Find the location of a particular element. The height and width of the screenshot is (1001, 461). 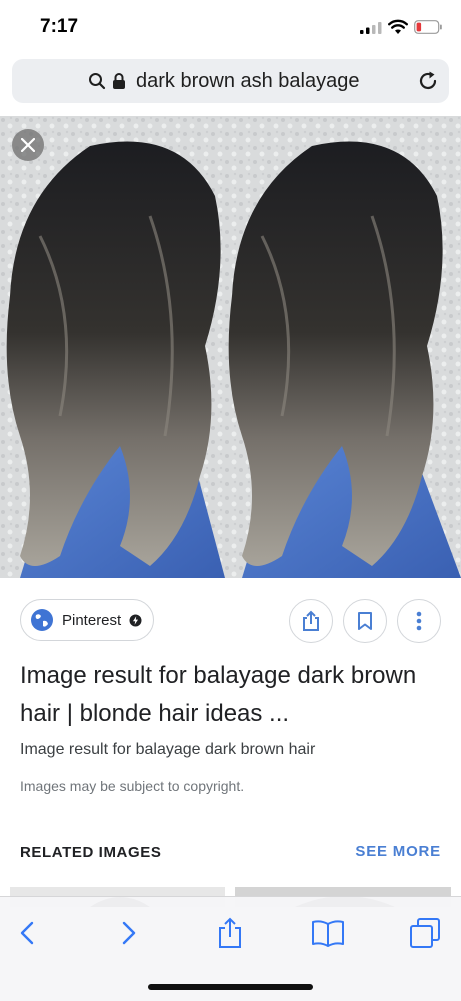

see-more-link: SEE MORE is located at coordinates (398, 851).